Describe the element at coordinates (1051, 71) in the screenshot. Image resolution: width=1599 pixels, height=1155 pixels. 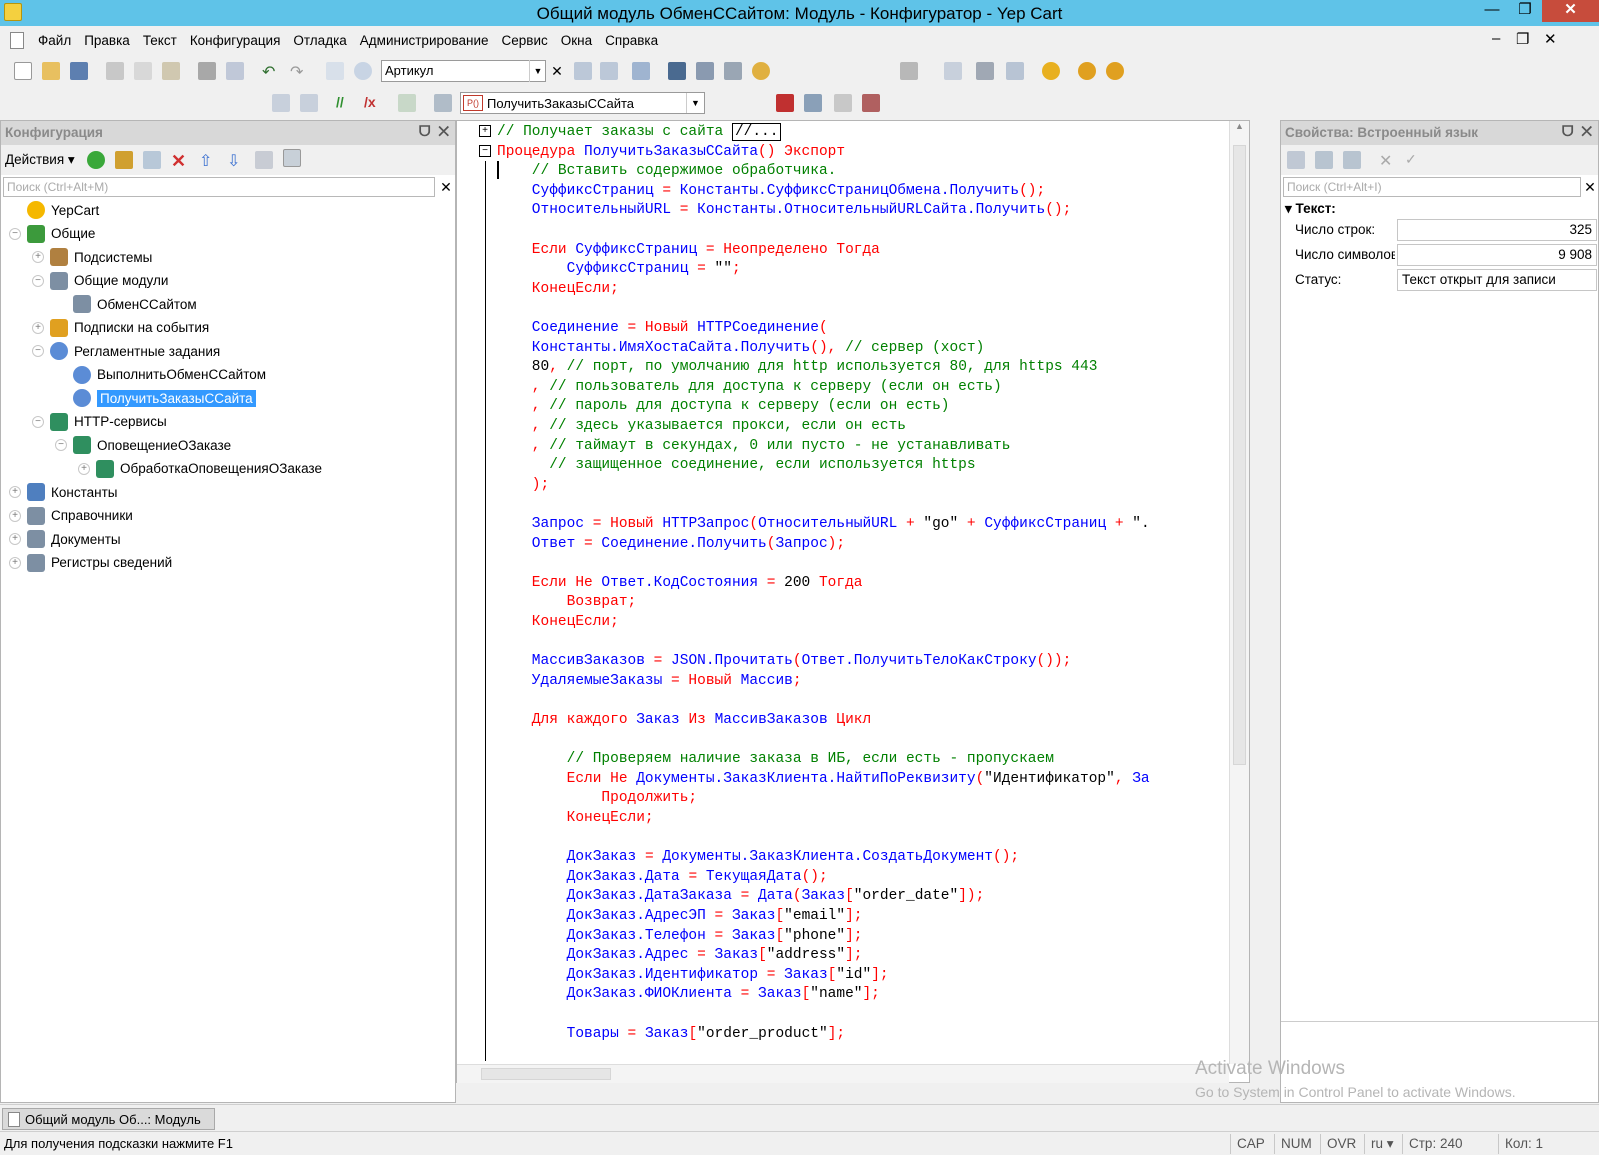
I see `run-debug-icon` at that location.